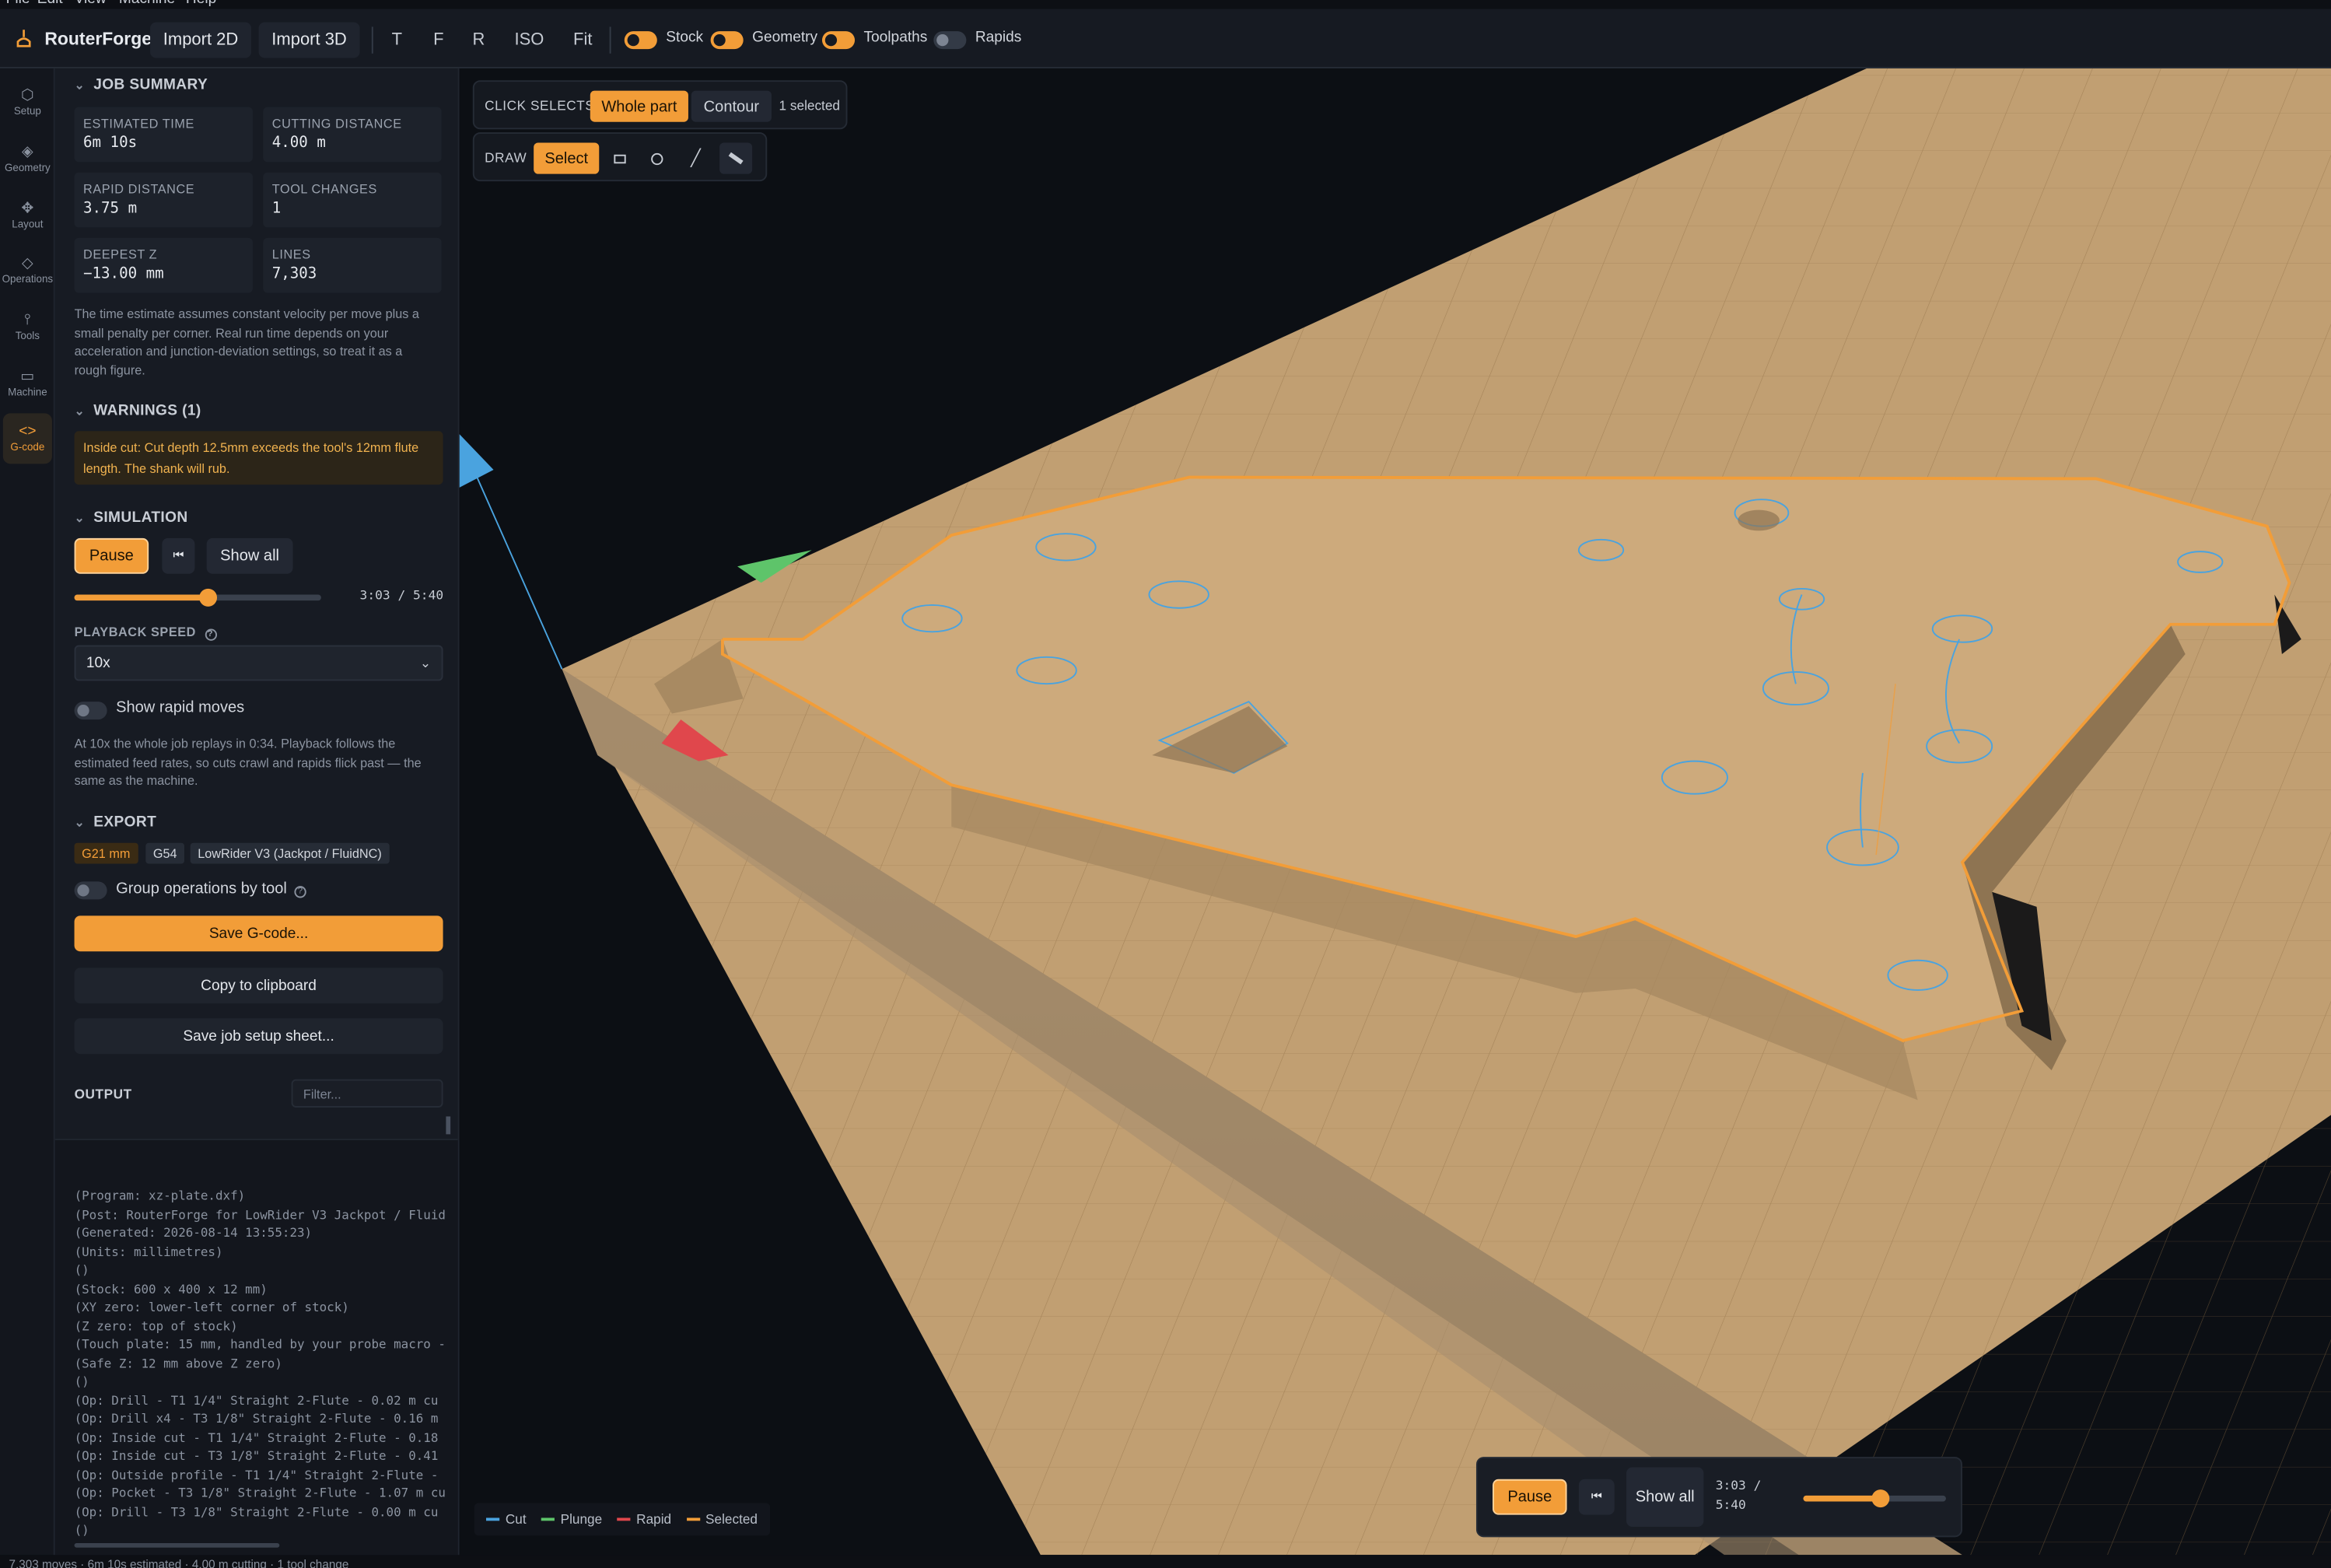  I want to click on playback-speed-select: 10x ⌄, so click(259, 663).